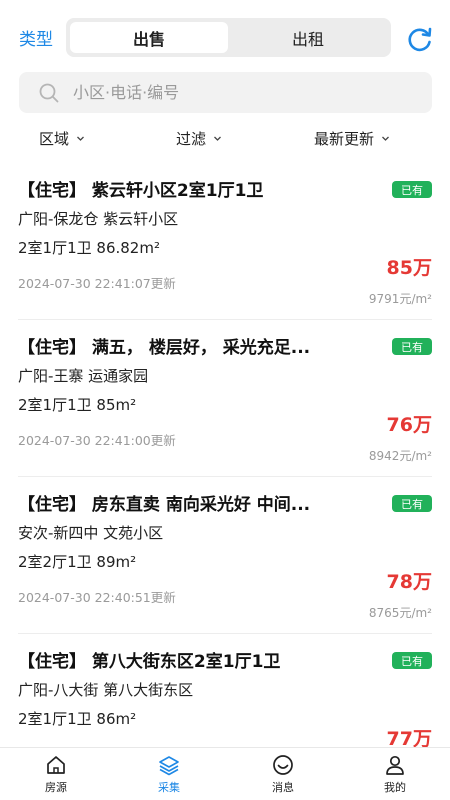 Image resolution: width=450 pixels, height=800 pixels. I want to click on top-bar: 类型 出售 出租, so click(225, 35).